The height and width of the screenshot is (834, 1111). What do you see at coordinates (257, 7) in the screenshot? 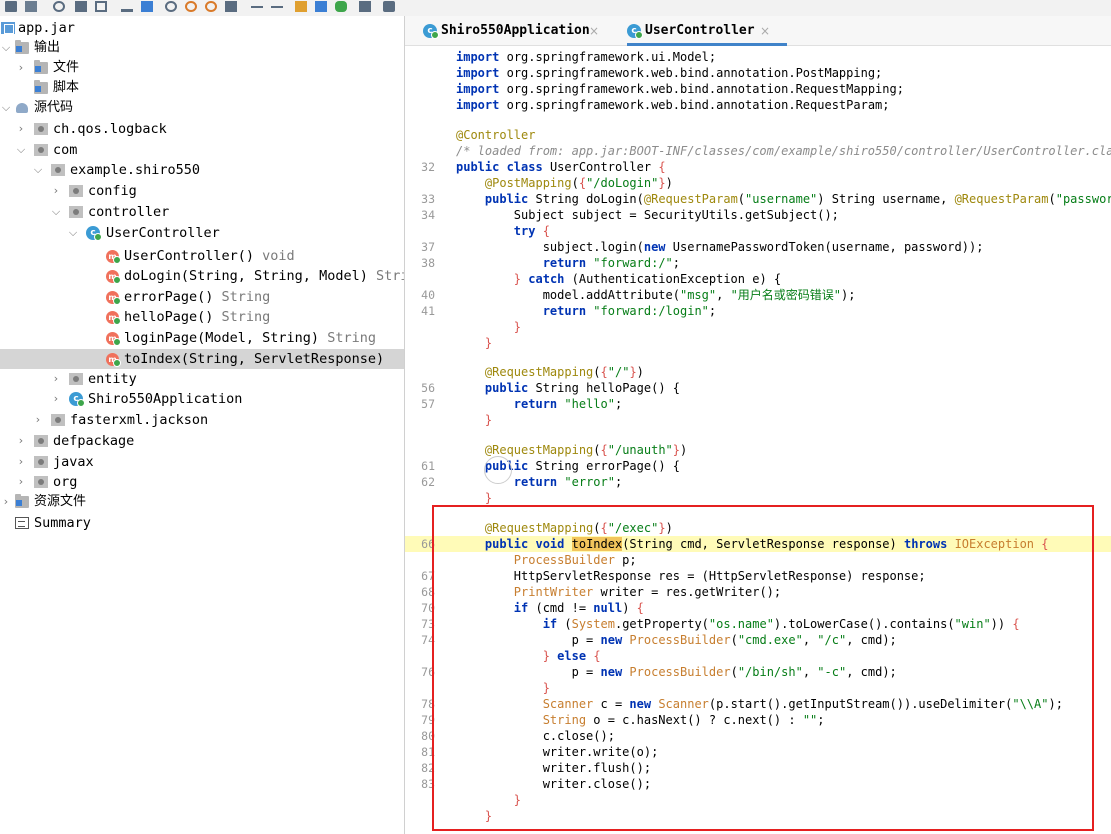
I see `back-icon` at bounding box center [257, 7].